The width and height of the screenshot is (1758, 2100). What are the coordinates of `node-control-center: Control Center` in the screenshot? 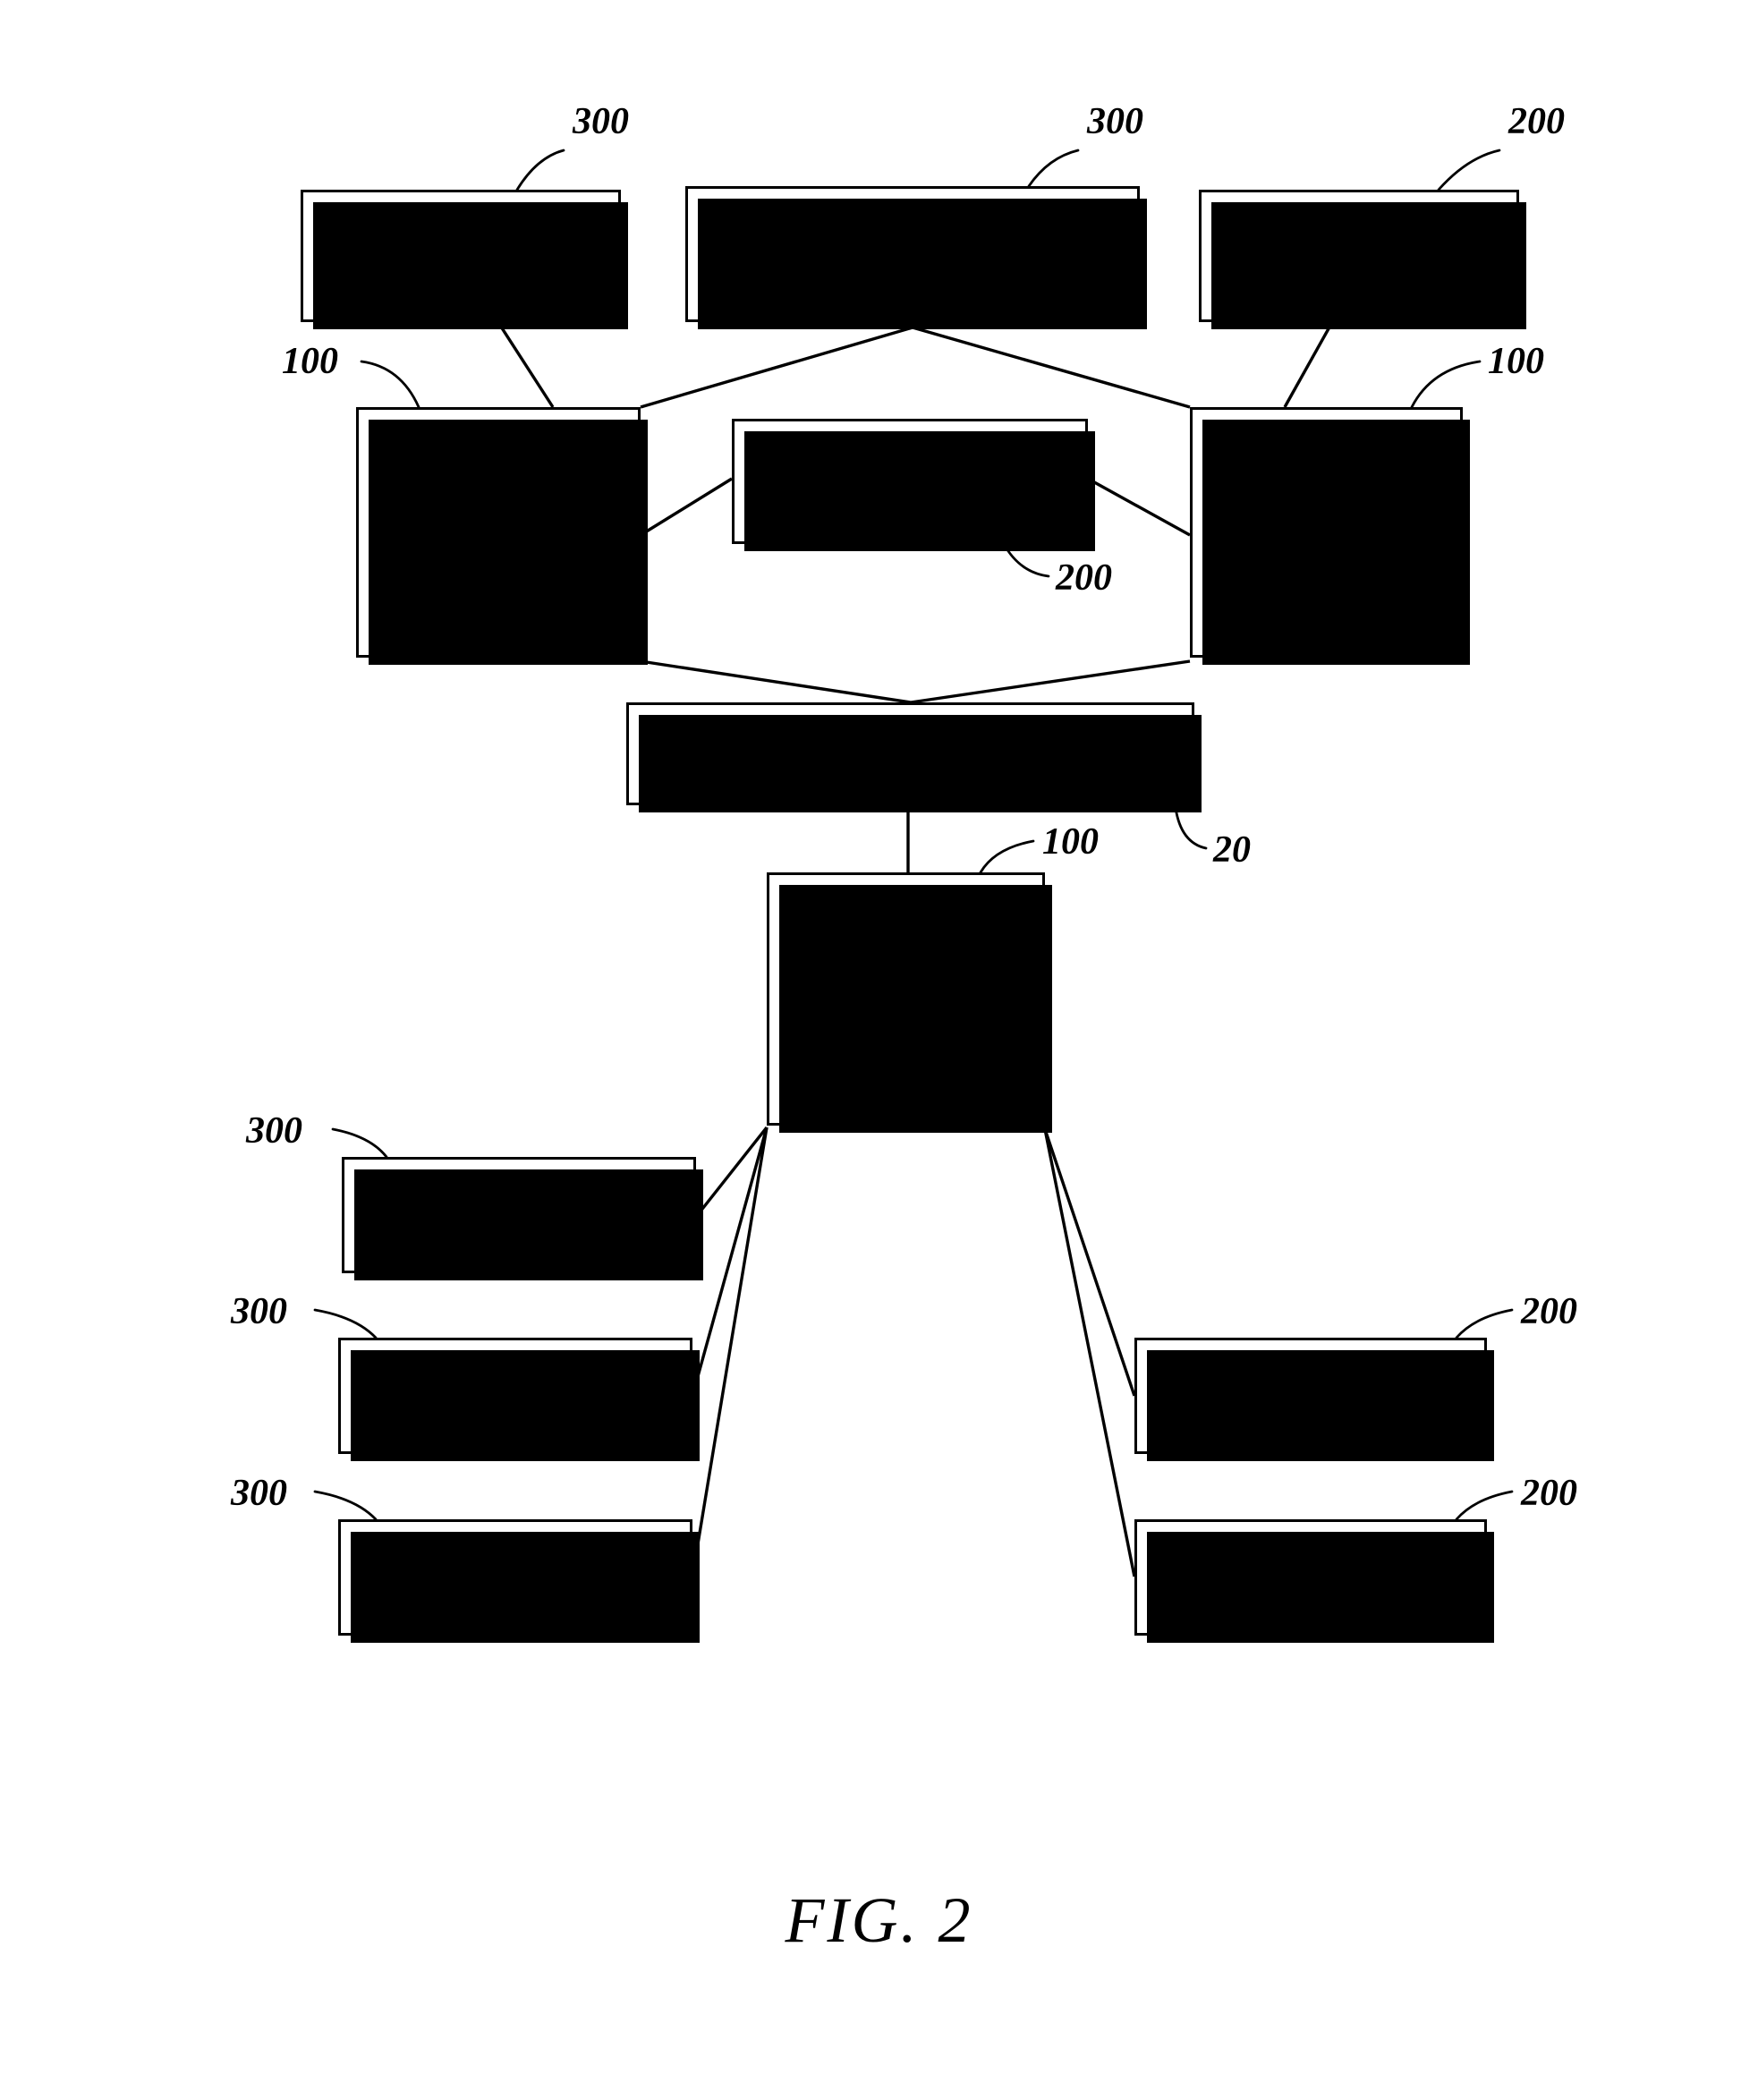 It's located at (914, 757).